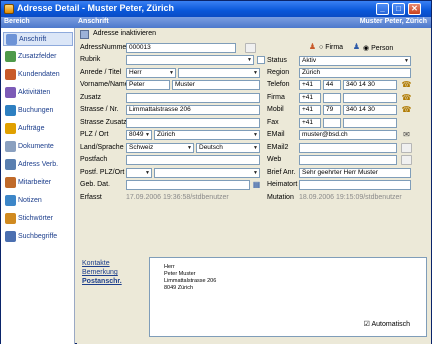  What do you see at coordinates (193, 98) in the screenshot?
I see `zusatz-field` at bounding box center [193, 98].